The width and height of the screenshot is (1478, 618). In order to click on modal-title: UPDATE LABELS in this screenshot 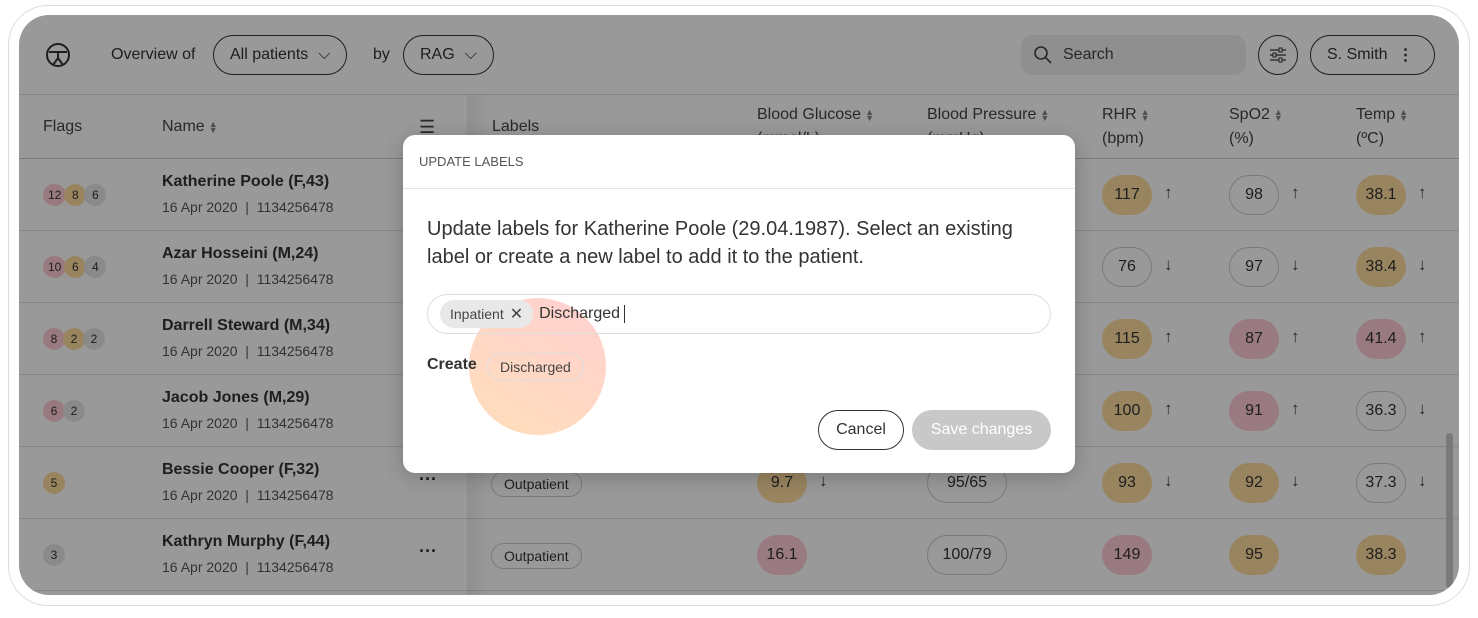, I will do `click(739, 162)`.